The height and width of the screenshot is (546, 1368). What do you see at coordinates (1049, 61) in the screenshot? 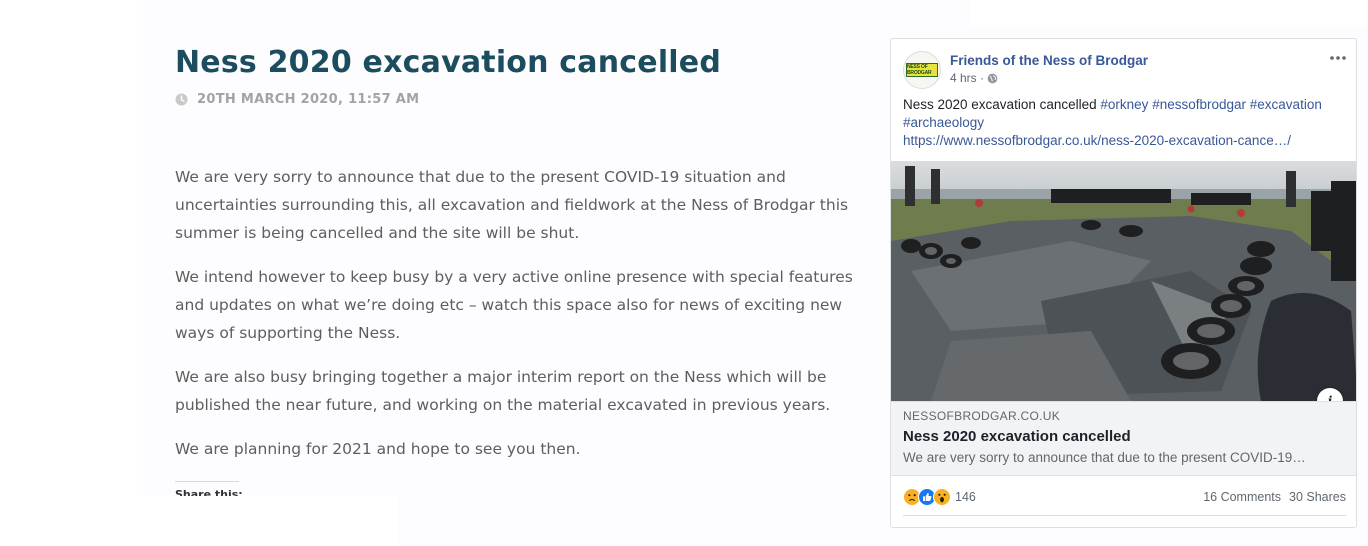
I see `fb-page-name-link: Friends of the Ness of Brodgar` at bounding box center [1049, 61].